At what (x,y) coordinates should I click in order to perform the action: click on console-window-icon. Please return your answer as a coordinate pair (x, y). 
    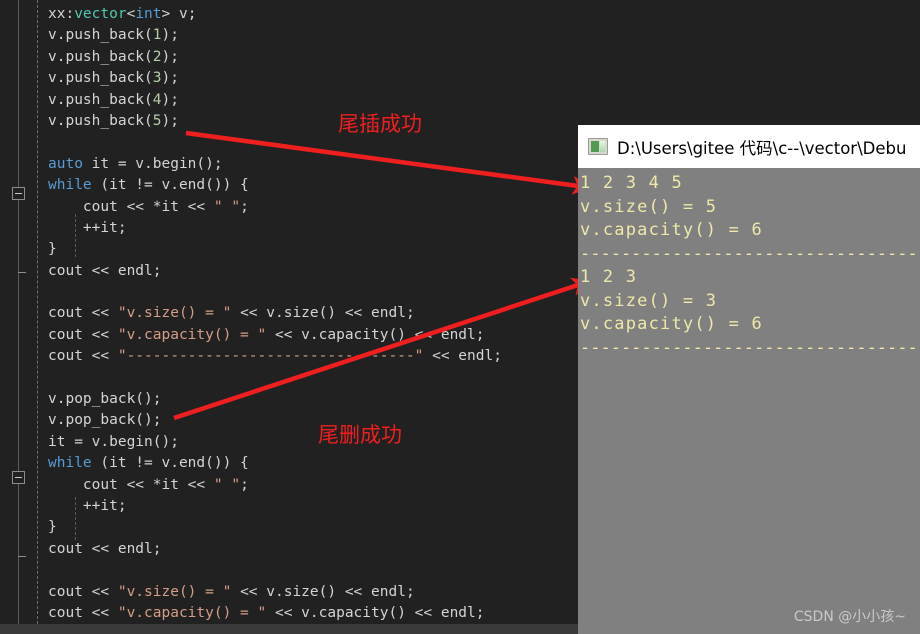
    Looking at the image, I should click on (598, 146).